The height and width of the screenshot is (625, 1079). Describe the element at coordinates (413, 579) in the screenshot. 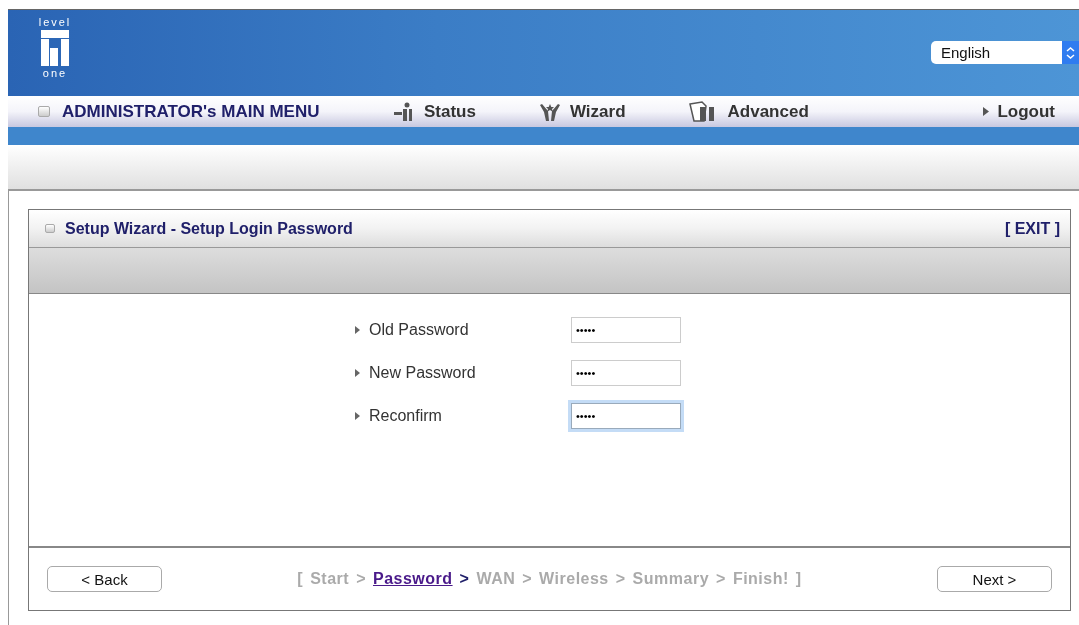

I see `wizard-step: Password` at that location.